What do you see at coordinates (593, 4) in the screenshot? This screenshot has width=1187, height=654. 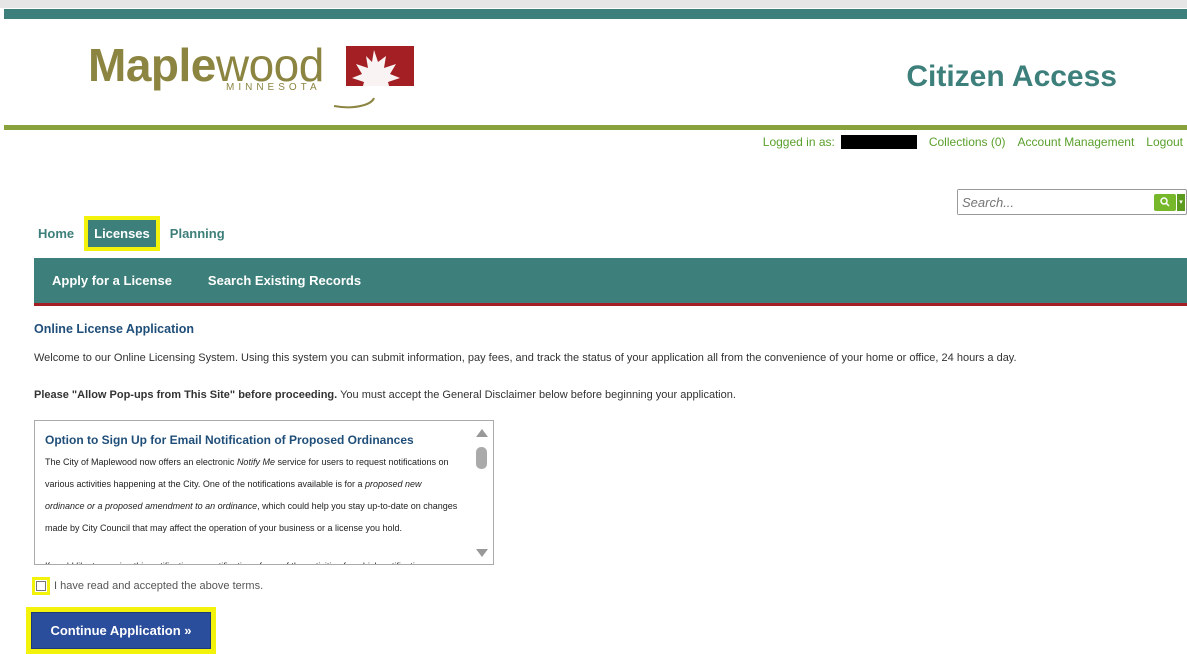 I see `window-top-frame` at bounding box center [593, 4].